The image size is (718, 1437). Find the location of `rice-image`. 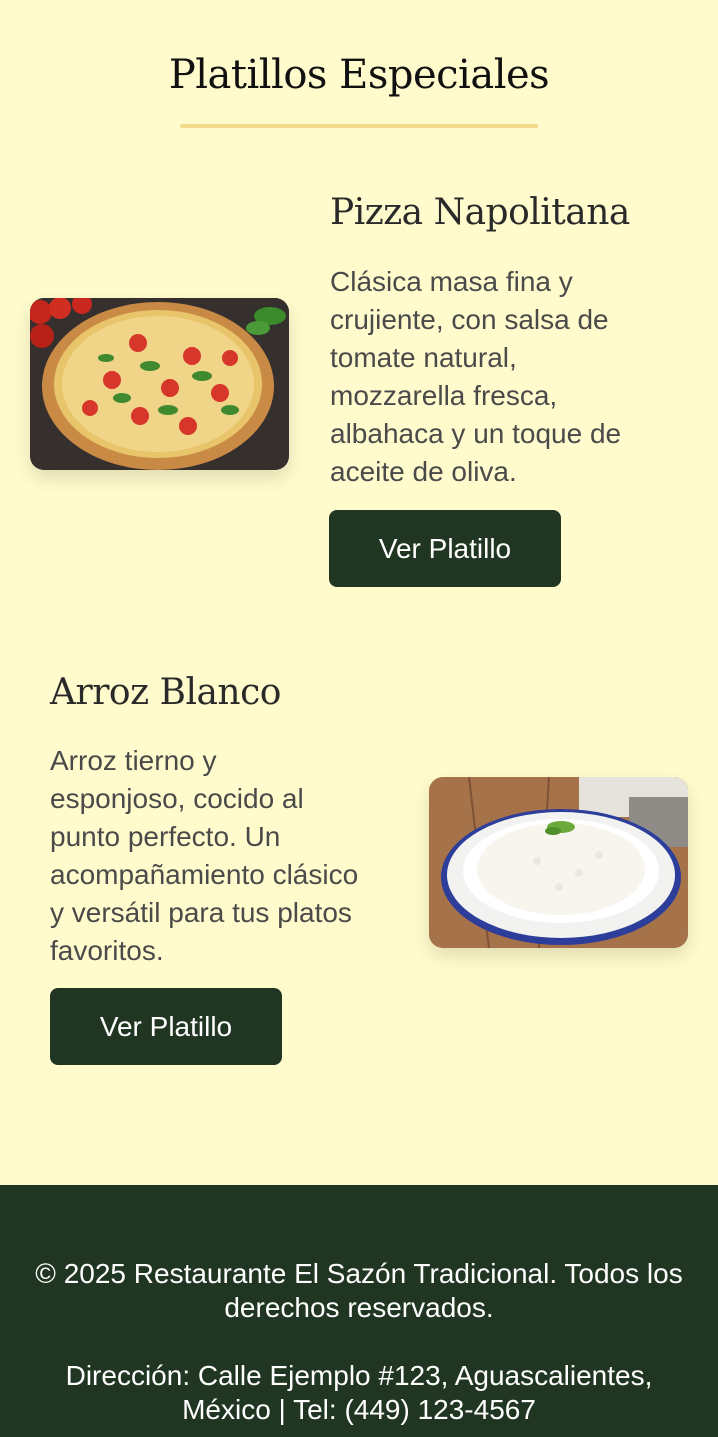

rice-image is located at coordinates (558, 862).